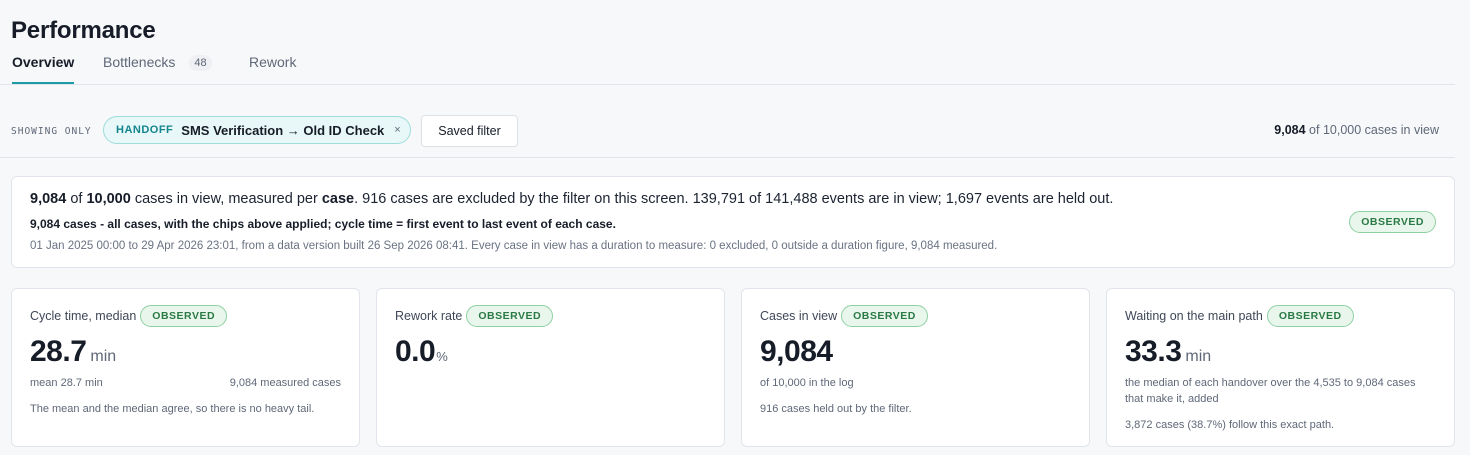 The image size is (1470, 455). Describe the element at coordinates (429, 316) in the screenshot. I see `kpi-label: Rework rate` at that location.